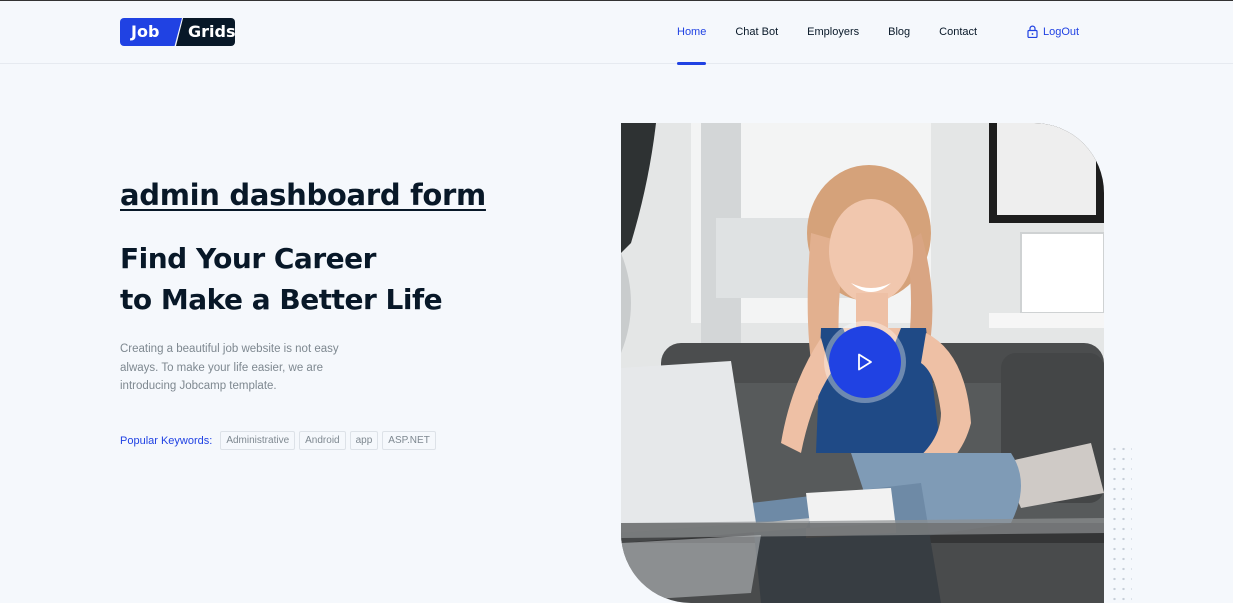  Describe the element at coordinates (322, 440) in the screenshot. I see `keyword-tag-android: Android` at that location.